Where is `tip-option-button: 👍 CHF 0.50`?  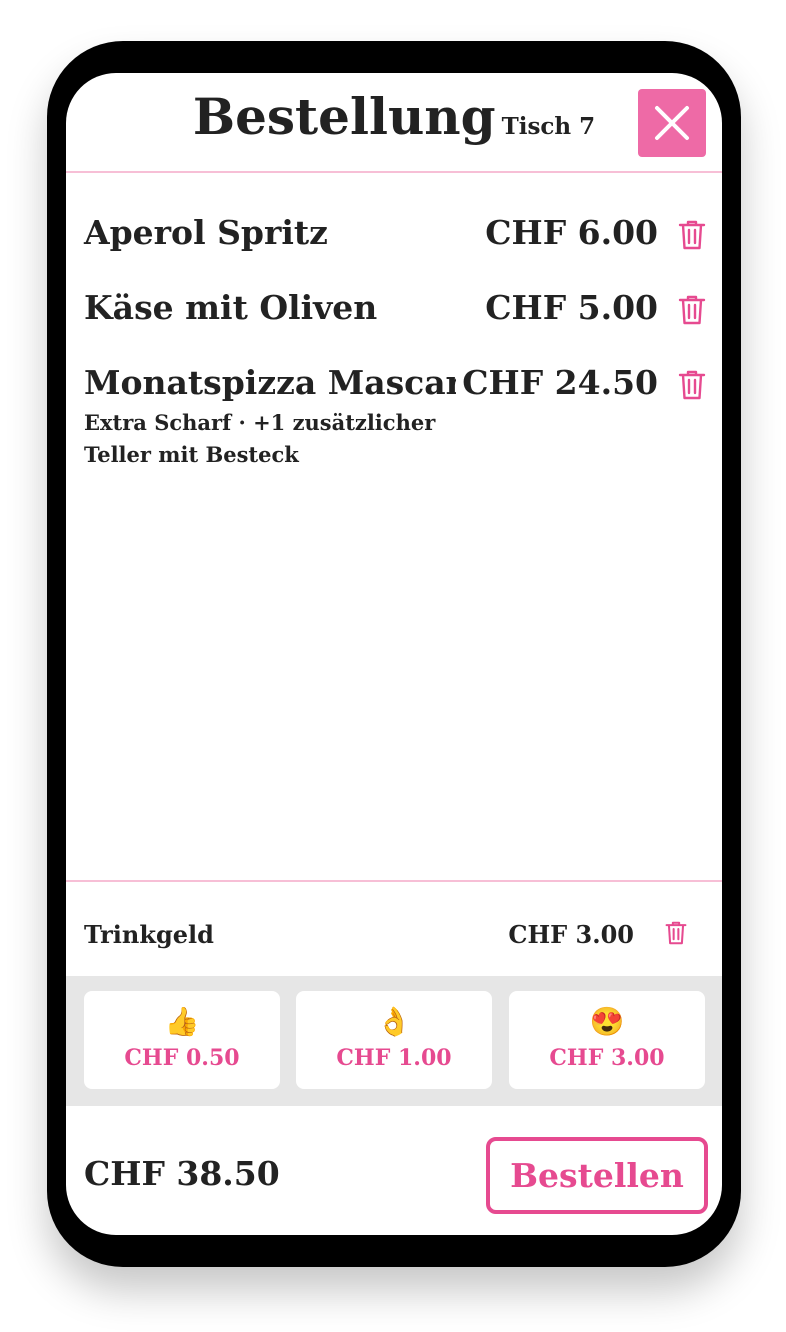
tip-option-button: 👍 CHF 0.50 is located at coordinates (182, 1040).